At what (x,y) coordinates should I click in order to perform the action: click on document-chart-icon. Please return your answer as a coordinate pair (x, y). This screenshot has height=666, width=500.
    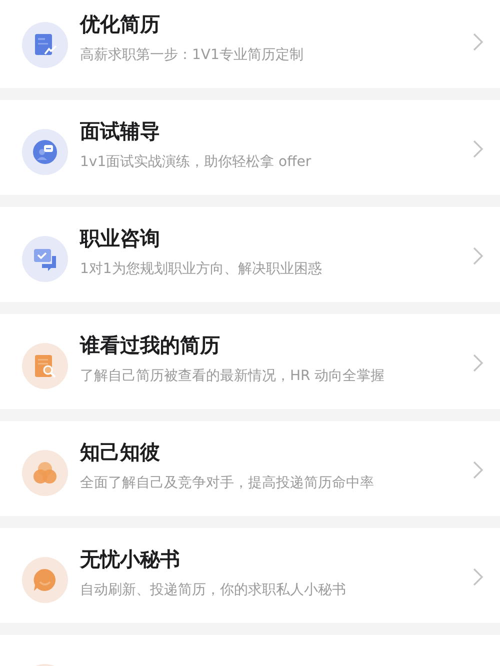
    Looking at the image, I should click on (45, 45).